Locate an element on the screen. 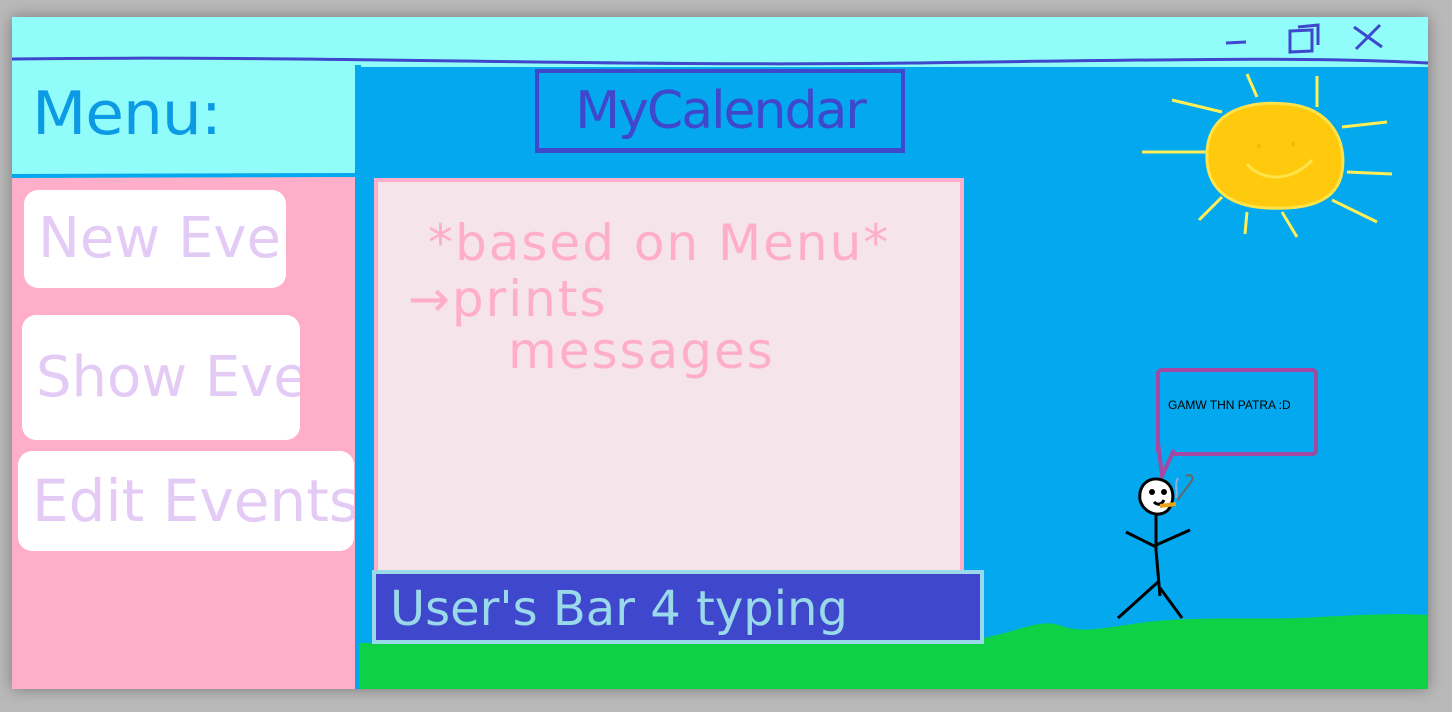 Image resolution: width=1452 pixels, height=712 pixels. sun-icon is located at coordinates (1267, 155).